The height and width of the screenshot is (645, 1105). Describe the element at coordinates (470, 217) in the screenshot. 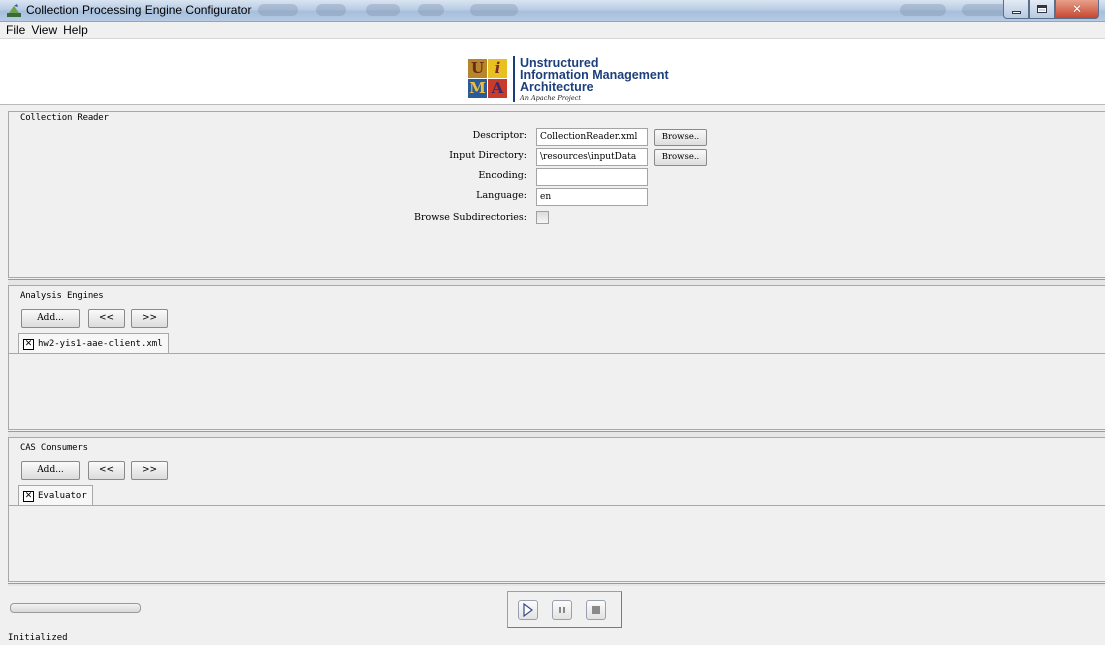

I see `browse-subdirectories-label: Browse Subdirectories:` at that location.